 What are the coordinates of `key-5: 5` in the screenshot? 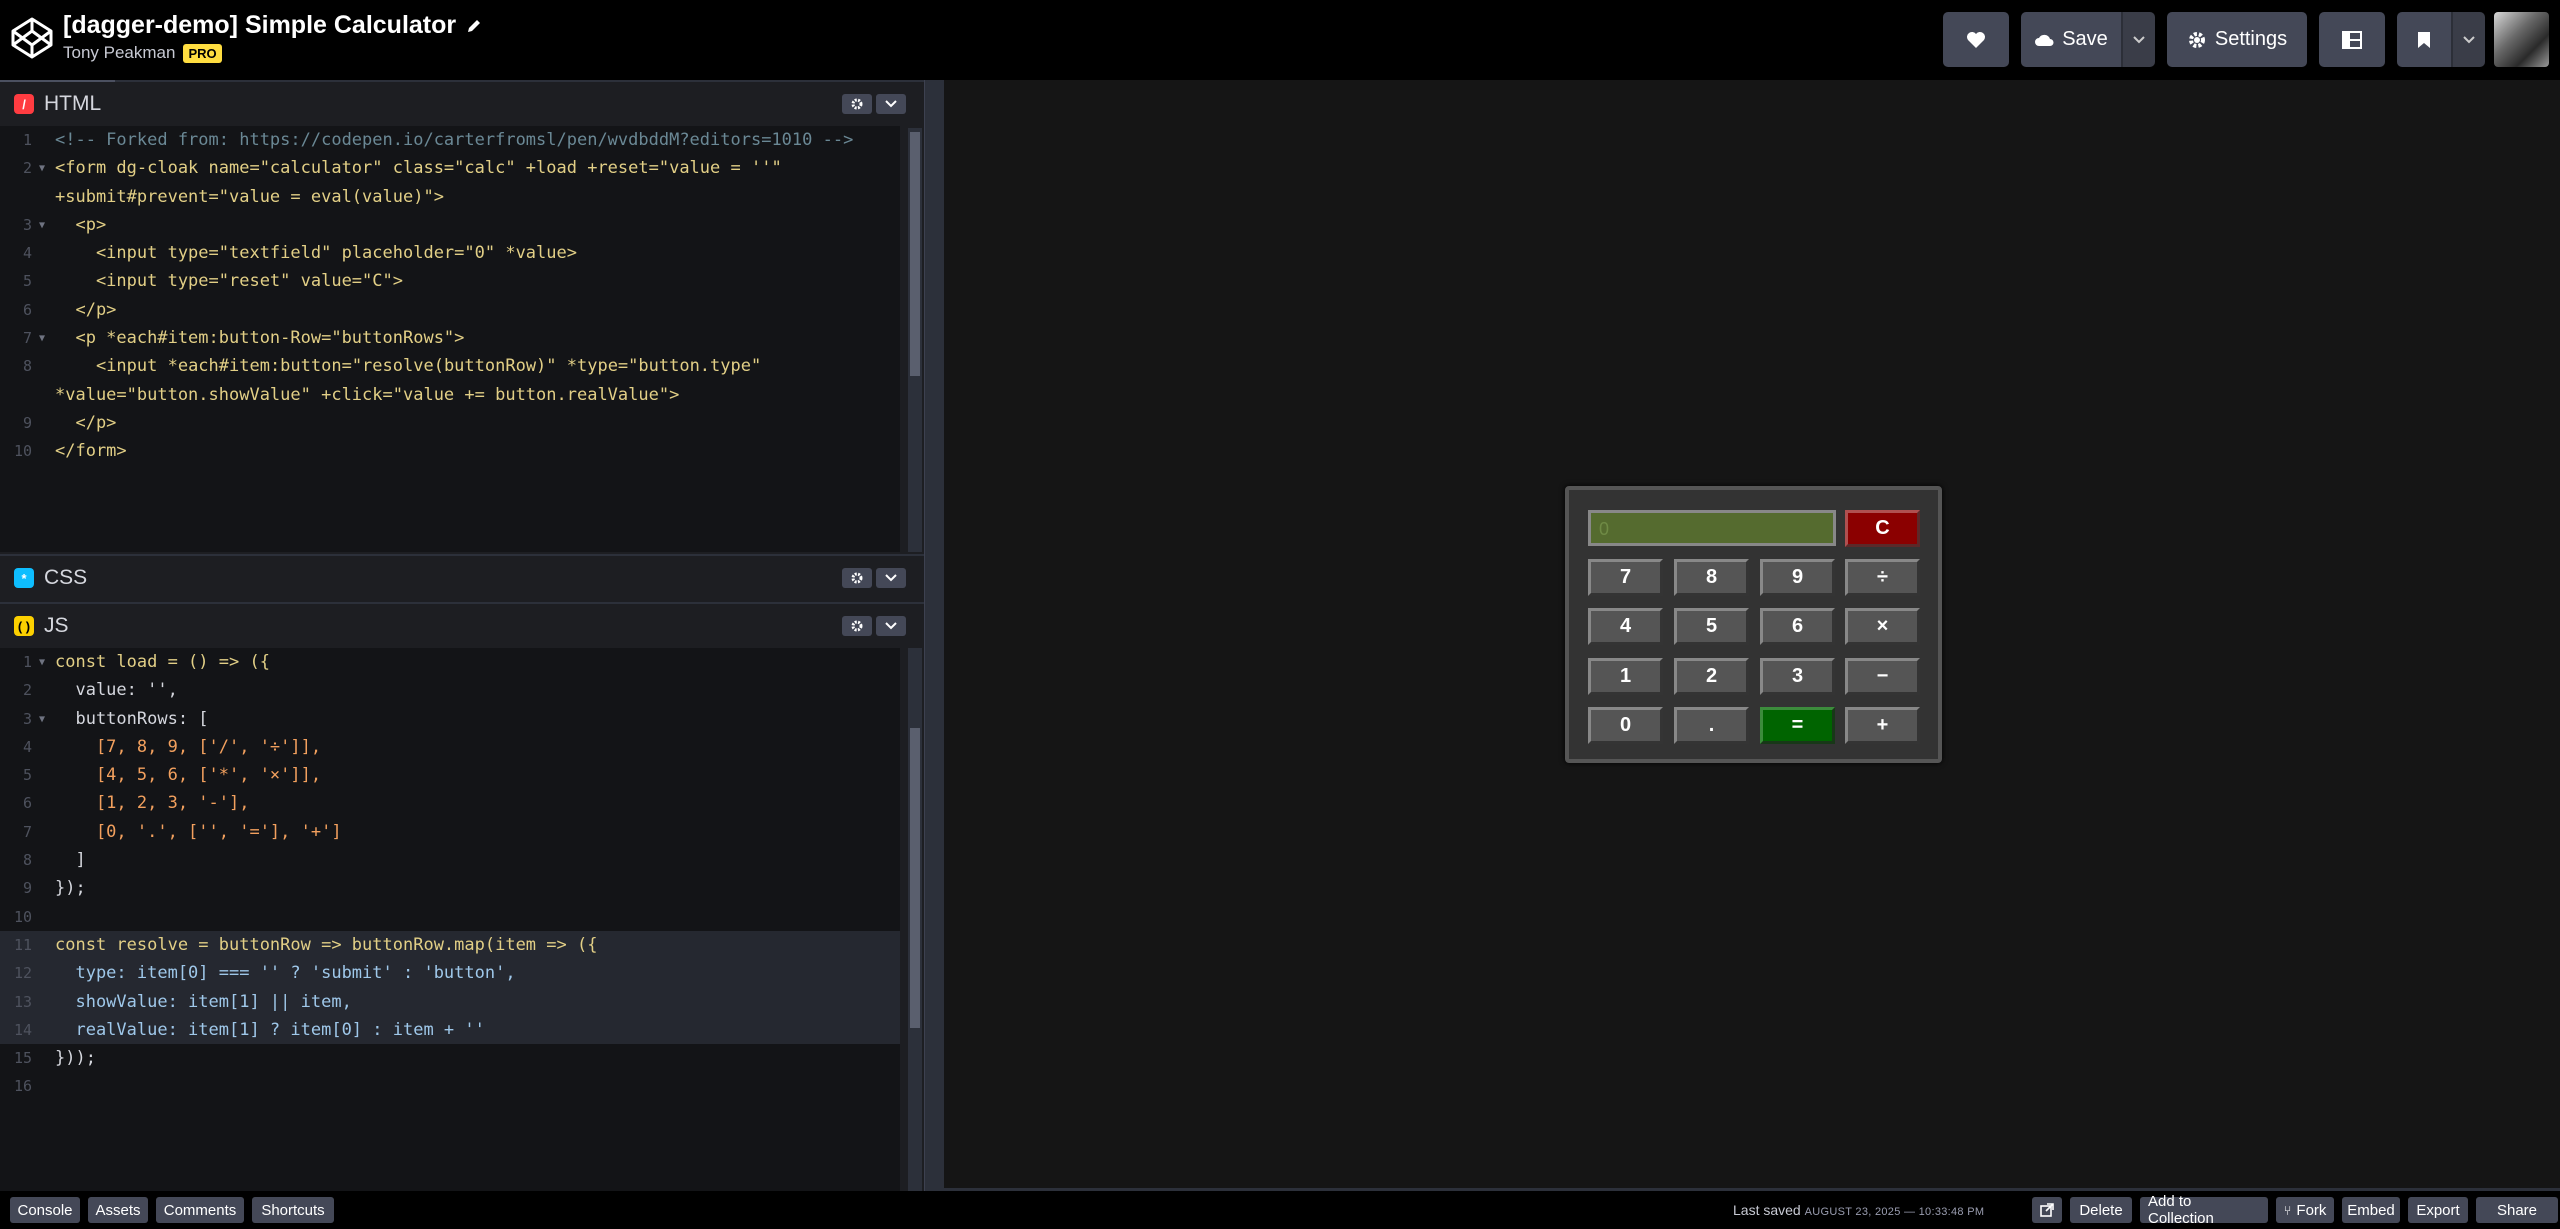 It's located at (1711, 626).